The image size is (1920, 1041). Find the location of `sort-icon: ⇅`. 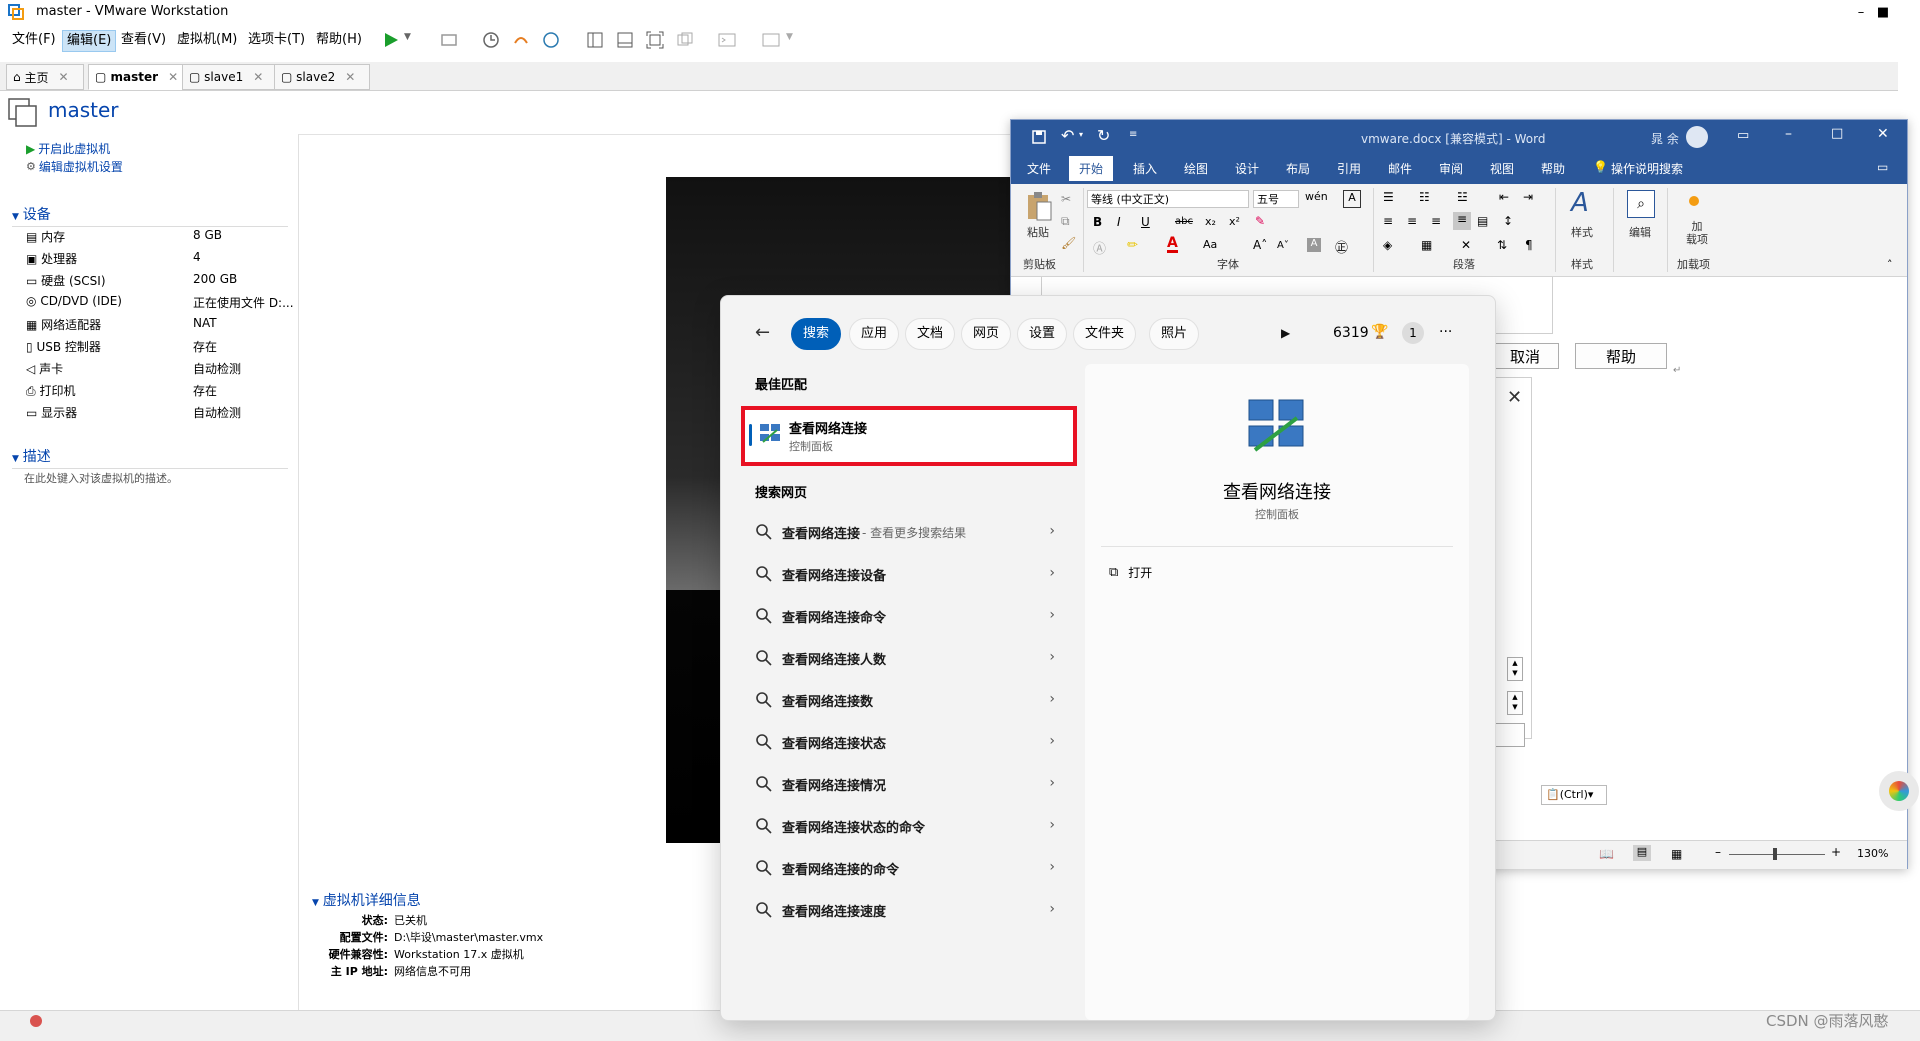

sort-icon: ⇅ is located at coordinates (1502, 245).